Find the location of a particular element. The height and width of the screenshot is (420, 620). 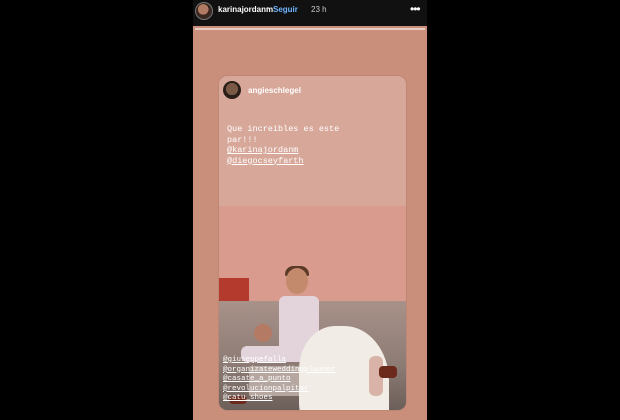

bride-head is located at coordinates (263, 333).